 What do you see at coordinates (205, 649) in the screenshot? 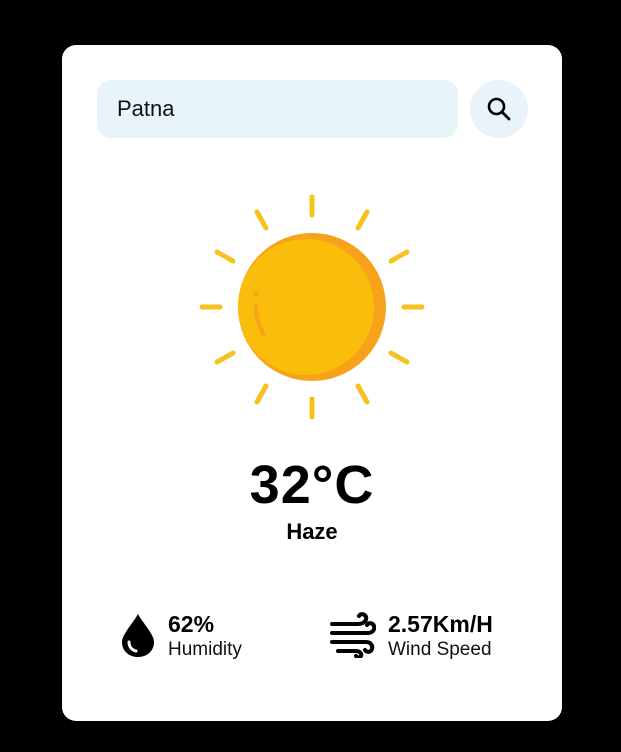
I see `humidity-label: Humidity` at bounding box center [205, 649].